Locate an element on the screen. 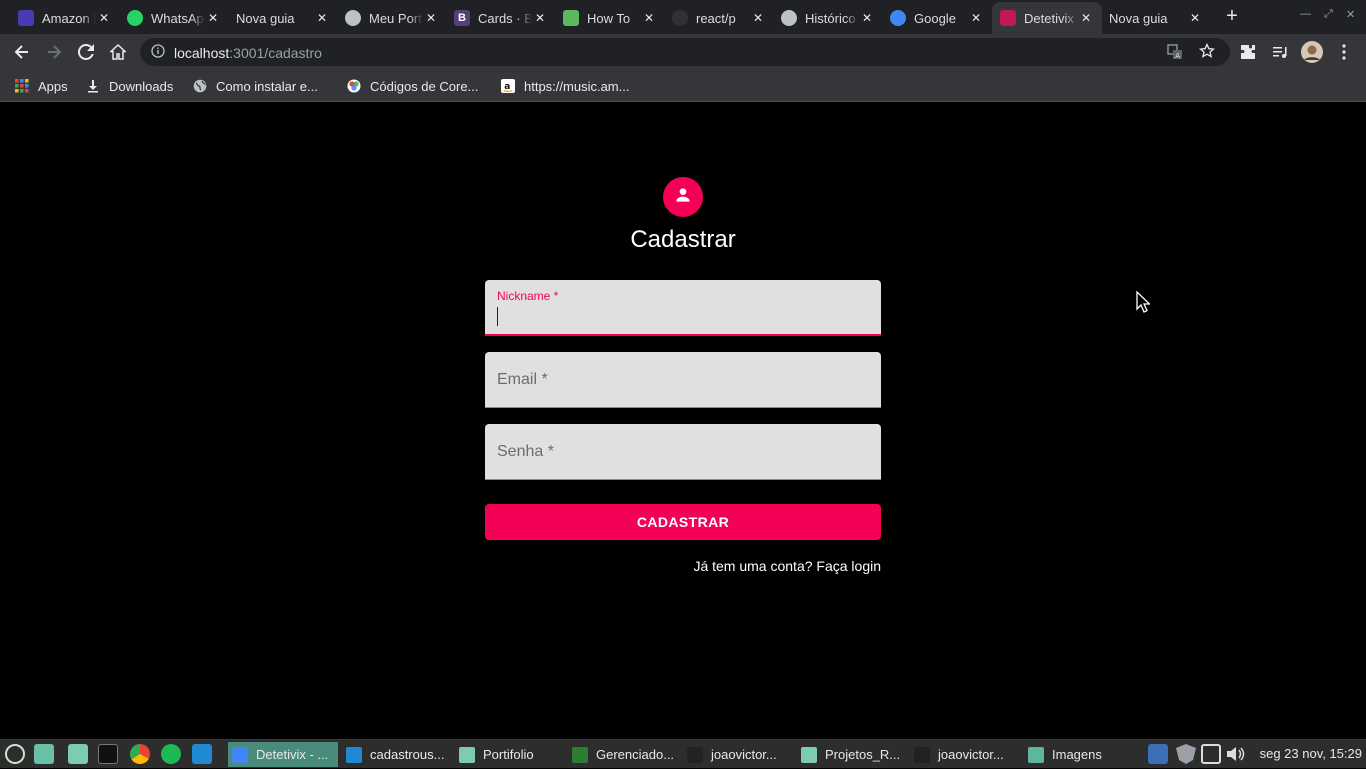 This screenshot has width=1366, height=769. media-control-icon is located at coordinates (1280, 52).